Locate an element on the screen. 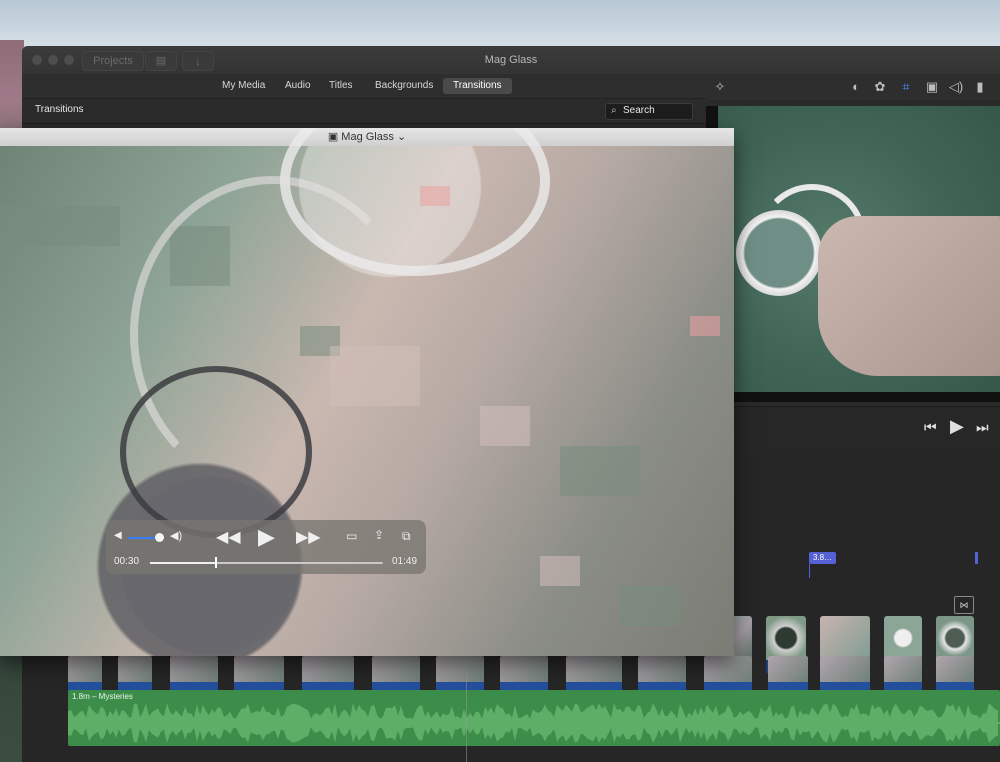  browser-header: Transitions ⌕ Search is located at coordinates (364, 111).